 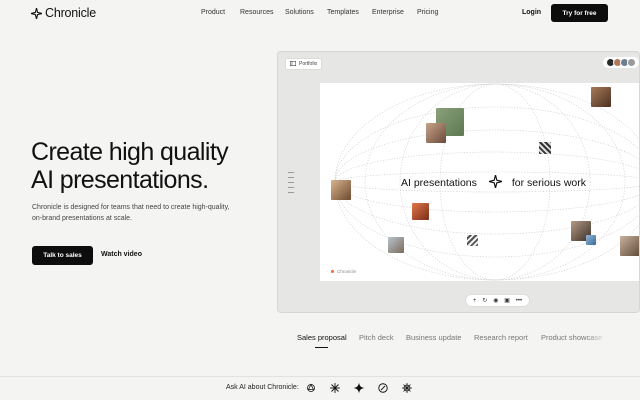 What do you see at coordinates (82, 218) in the screenshot?
I see `hero-subtitle-line-2: on-brand presentations at scale.` at bounding box center [82, 218].